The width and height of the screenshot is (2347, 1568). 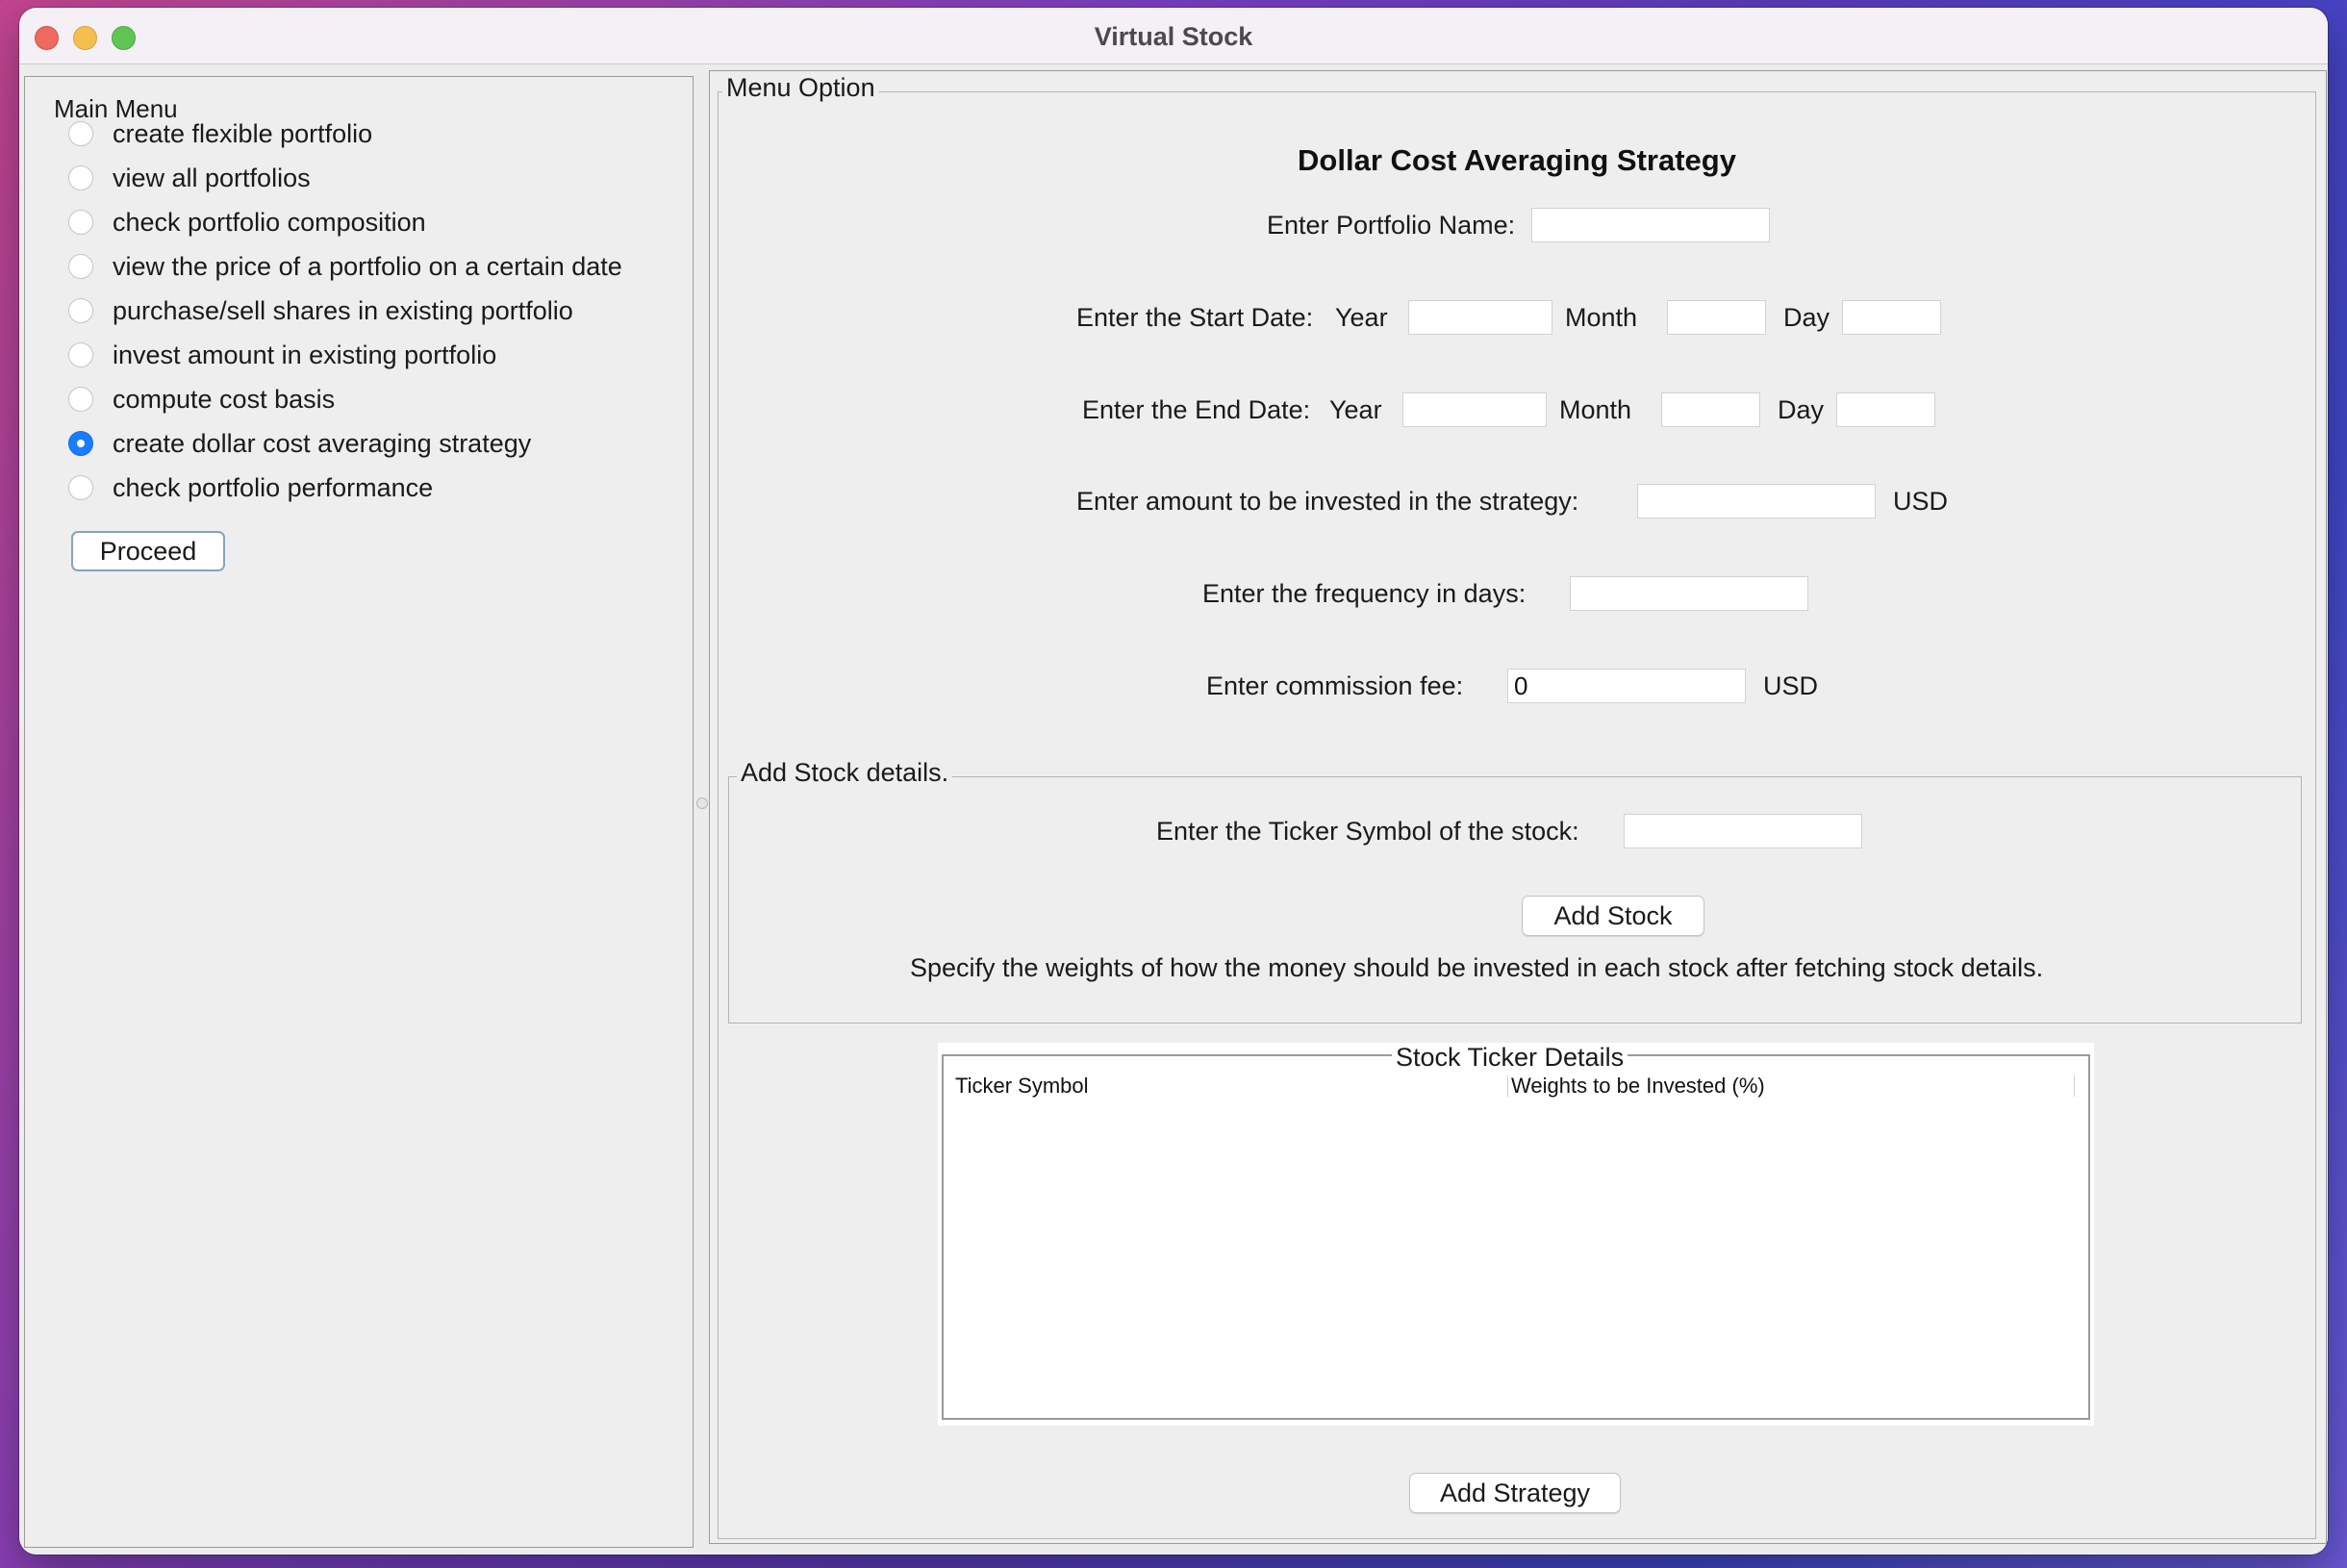 What do you see at coordinates (1689, 593) in the screenshot?
I see `frequency-input` at bounding box center [1689, 593].